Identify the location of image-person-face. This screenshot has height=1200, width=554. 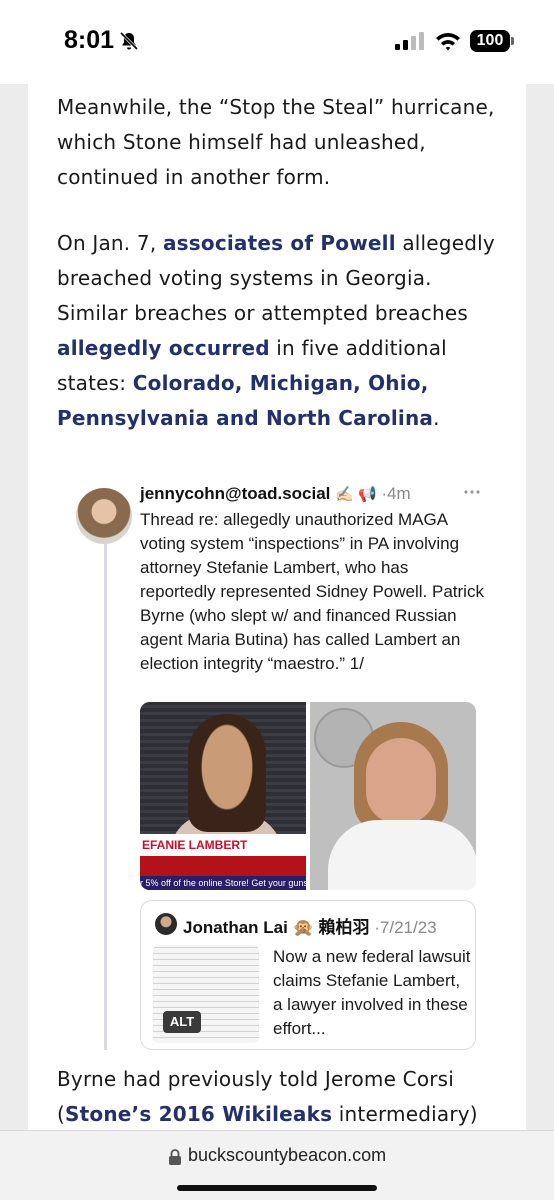
(401, 781).